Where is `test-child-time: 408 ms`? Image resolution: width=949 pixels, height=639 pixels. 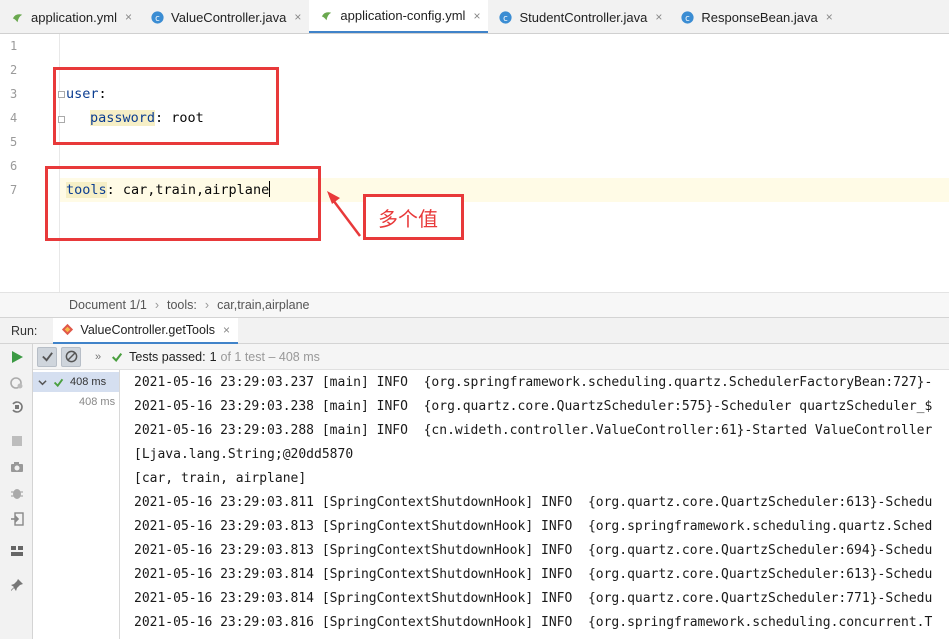 test-child-time: 408 ms is located at coordinates (97, 402).